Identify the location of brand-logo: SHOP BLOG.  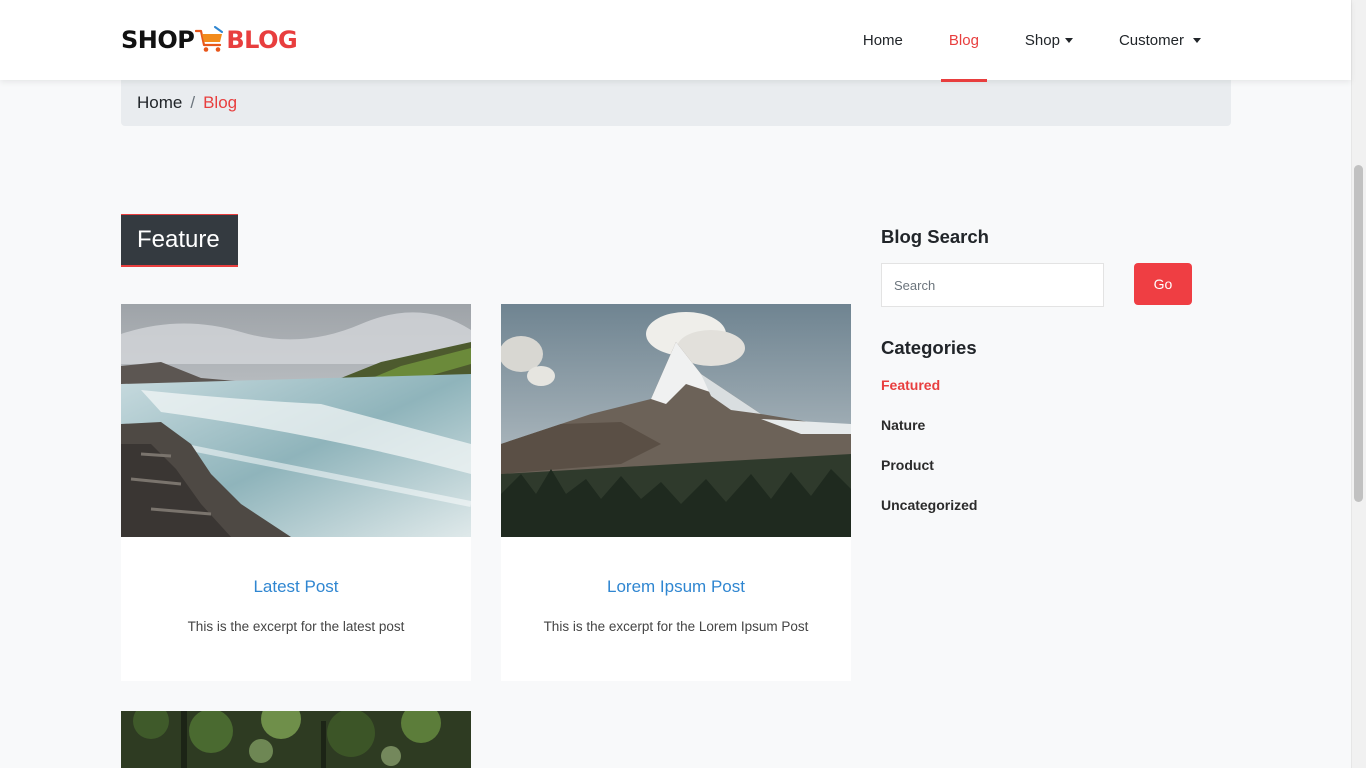
(209, 40).